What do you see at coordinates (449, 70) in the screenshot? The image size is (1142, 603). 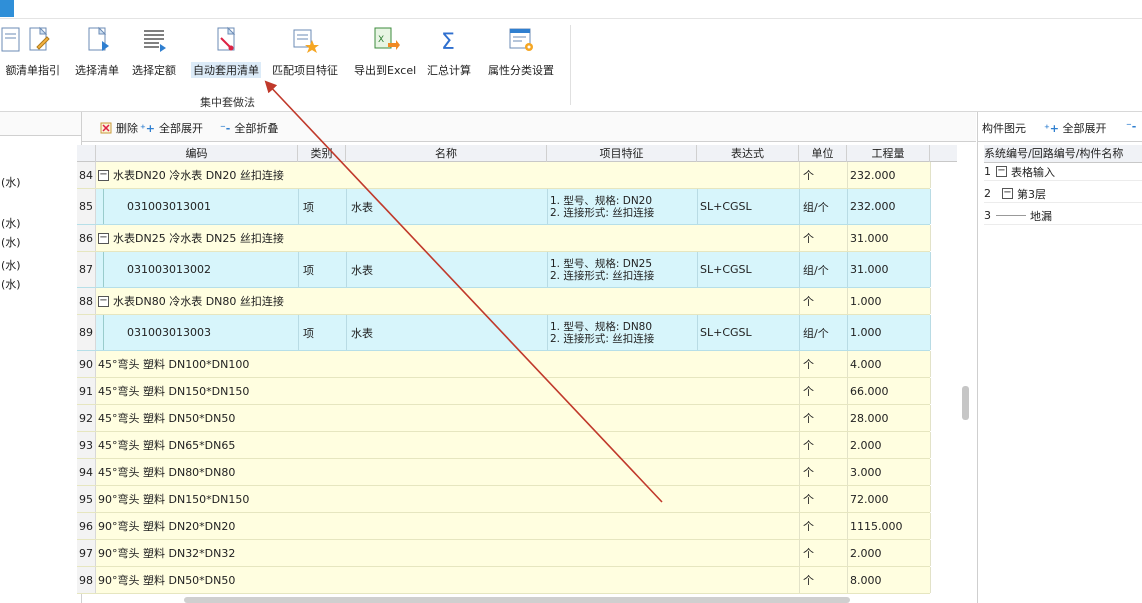 I see `ribbon-button-label: 汇总计算` at bounding box center [449, 70].